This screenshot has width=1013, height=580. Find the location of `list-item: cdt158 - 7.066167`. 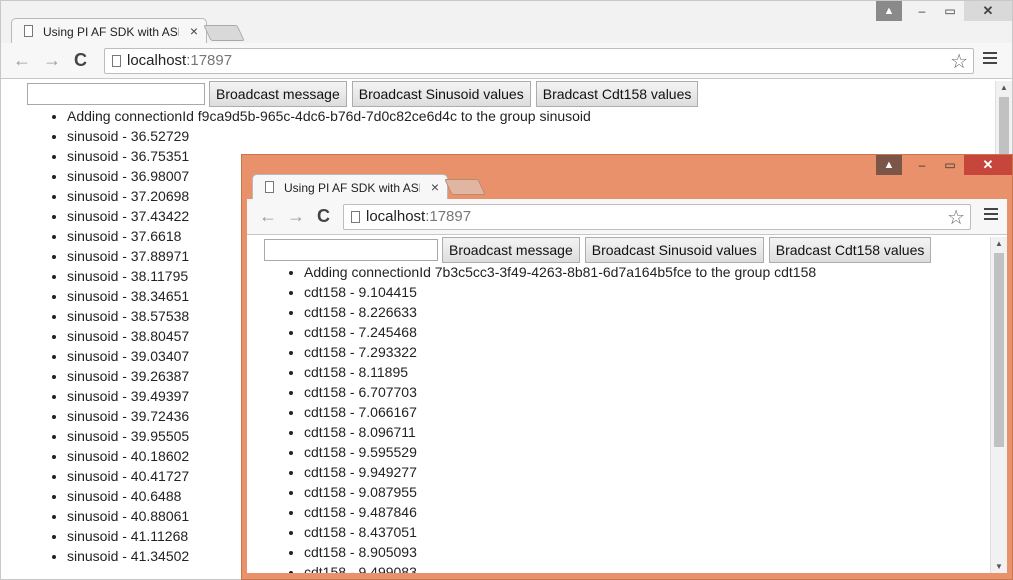

list-item: cdt158 - 7.066167 is located at coordinates (560, 412).